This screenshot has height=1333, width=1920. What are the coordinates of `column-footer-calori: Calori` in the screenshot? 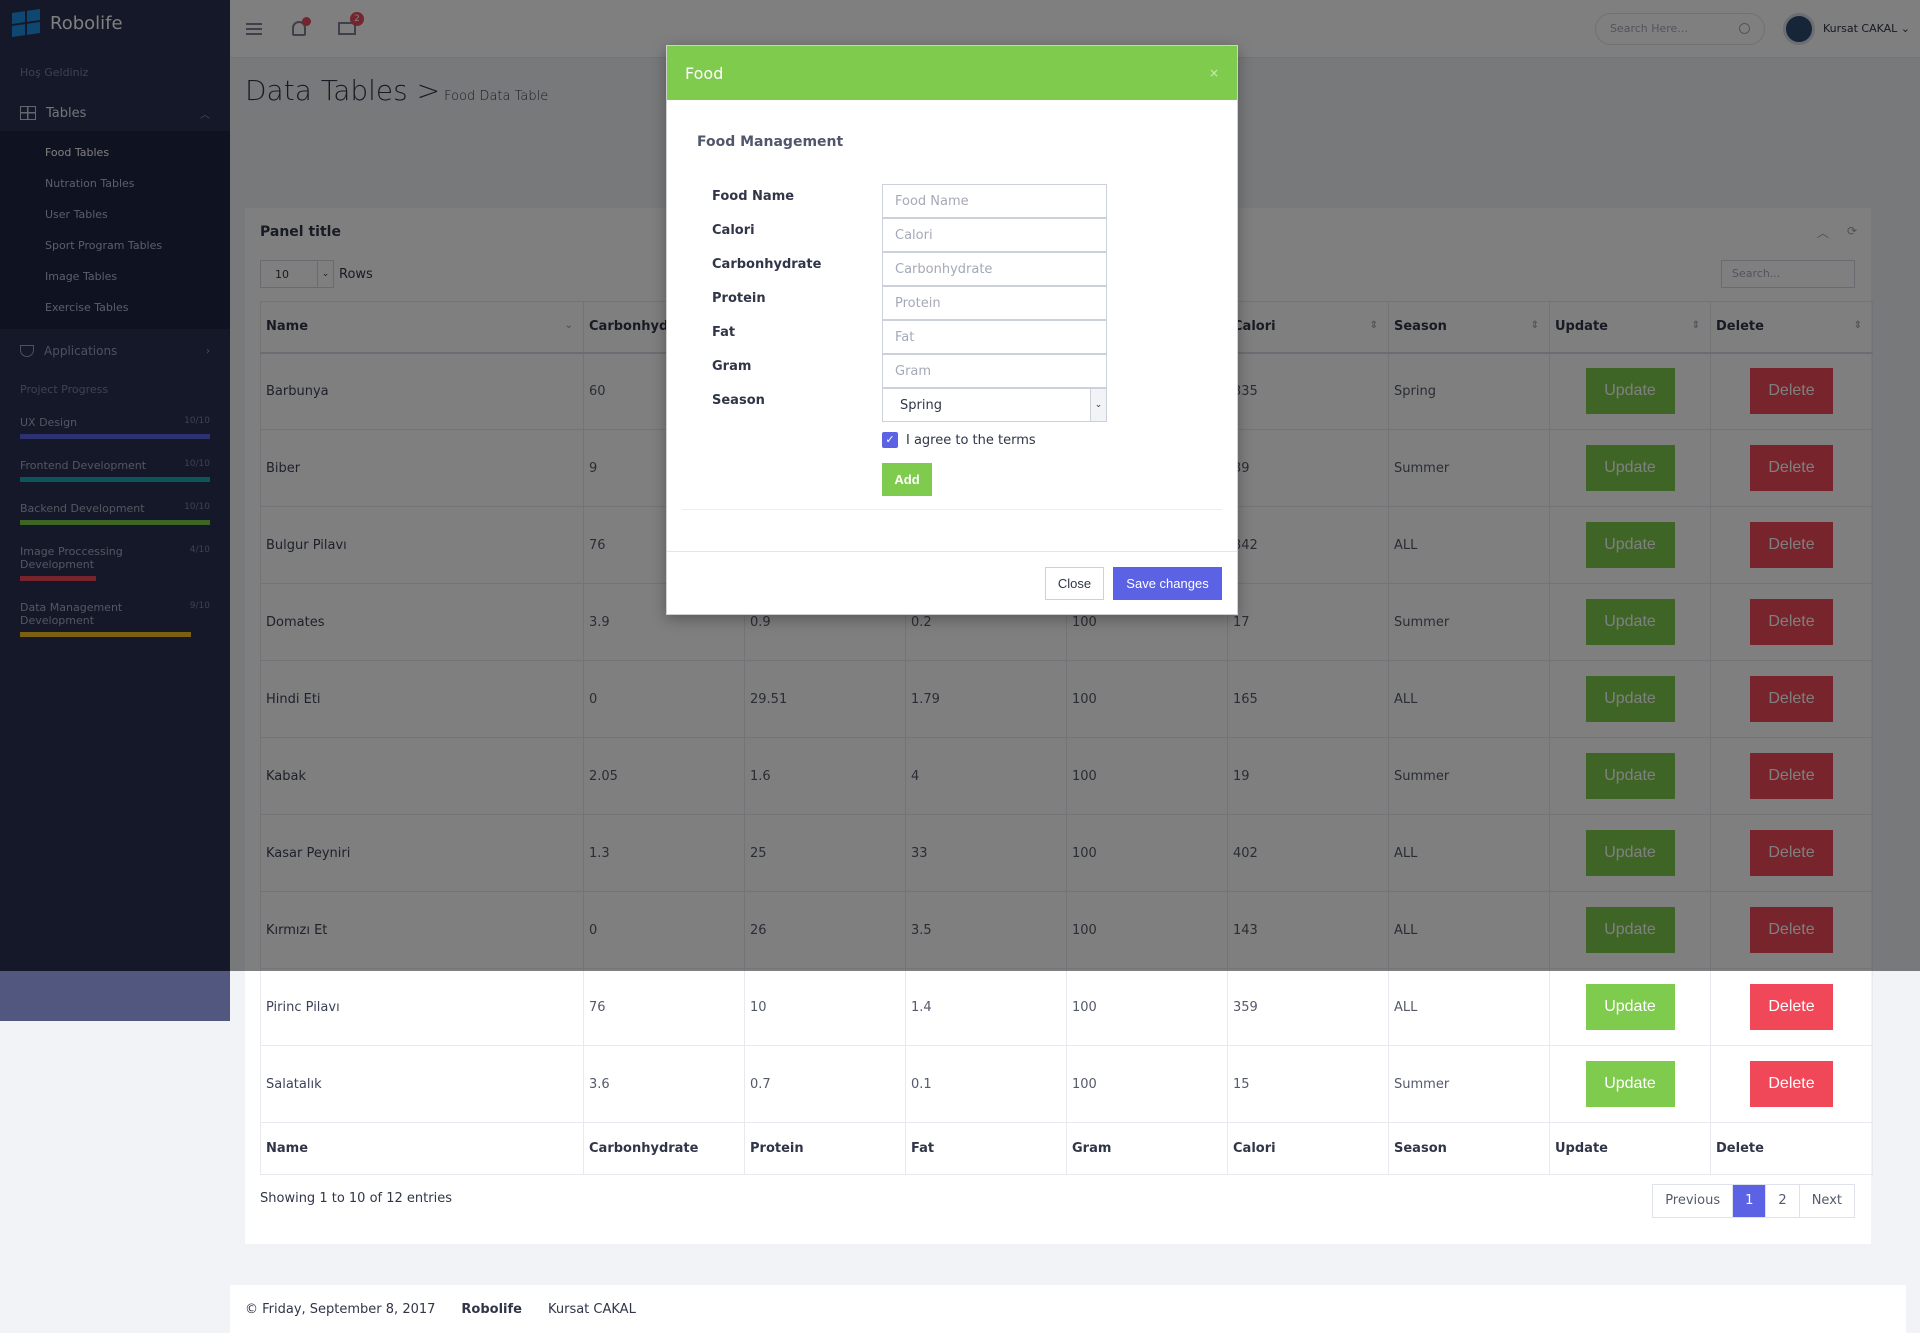 It's located at (1308, 1148).